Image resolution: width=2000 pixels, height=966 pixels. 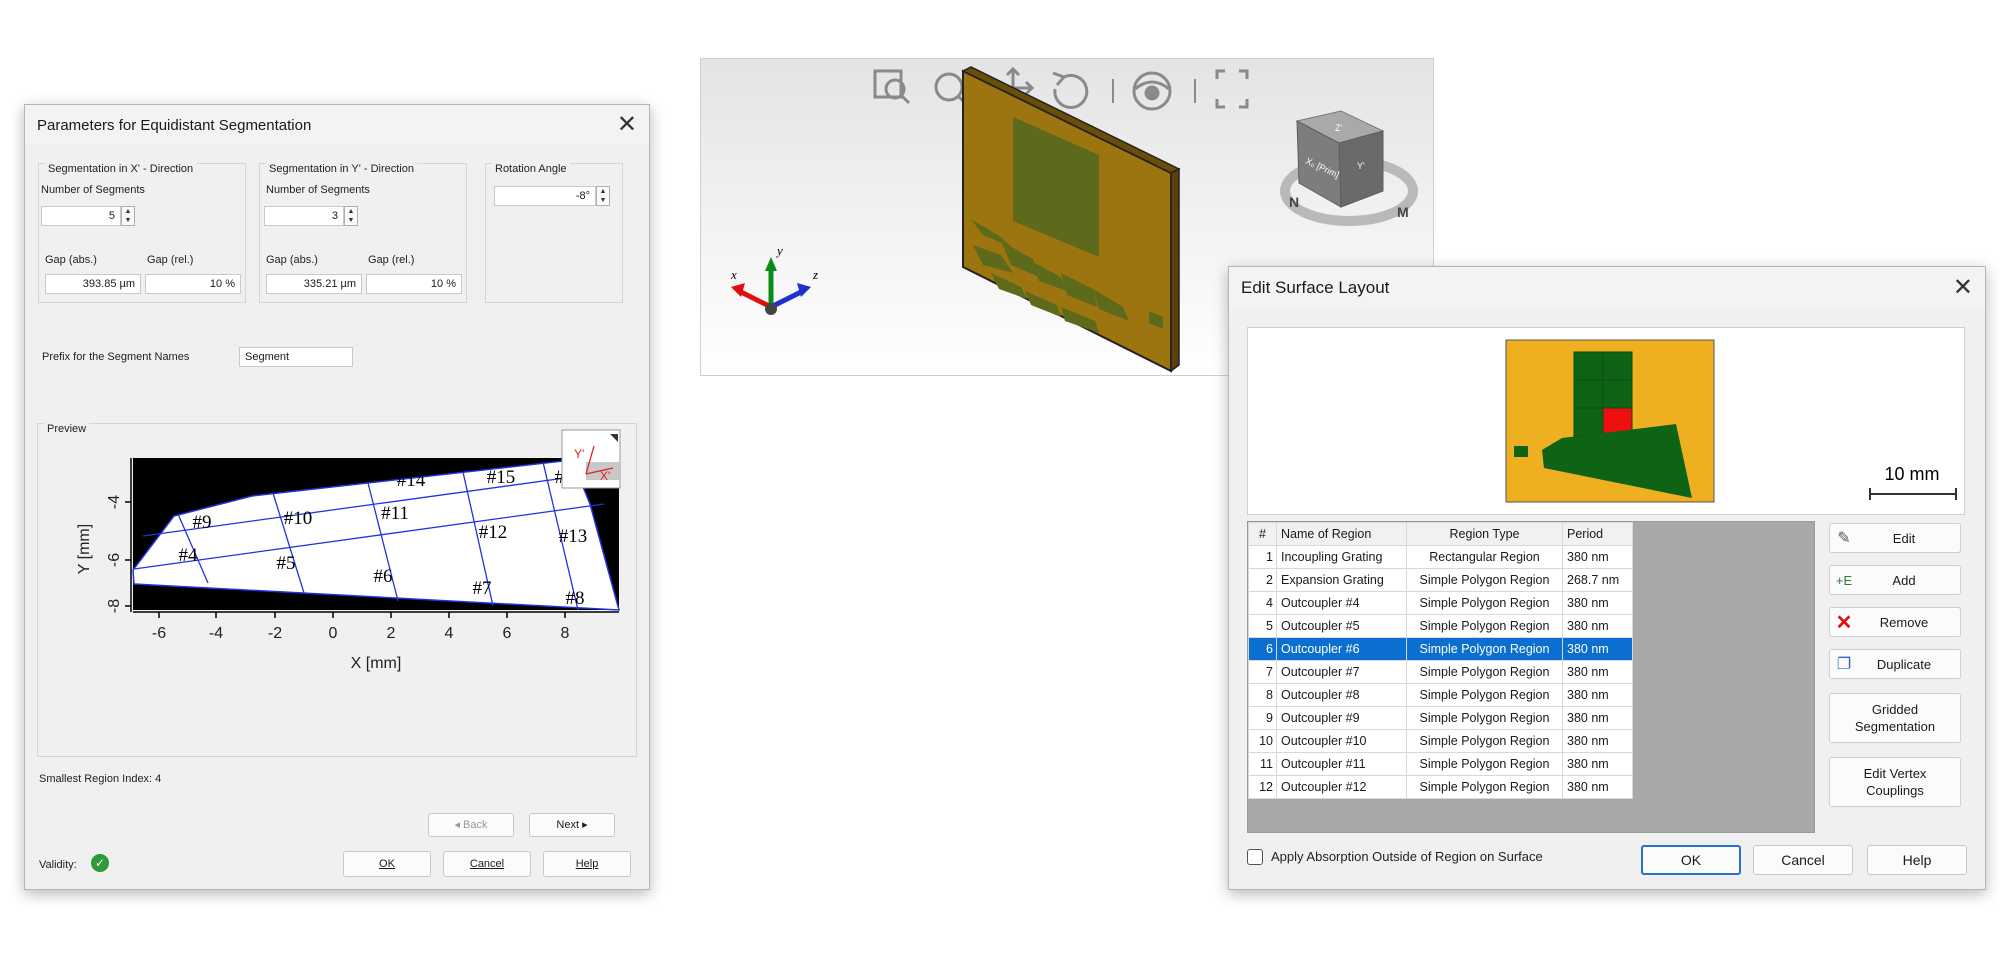 What do you see at coordinates (1361, 166) in the screenshot?
I see `cube-right-label: Y'` at bounding box center [1361, 166].